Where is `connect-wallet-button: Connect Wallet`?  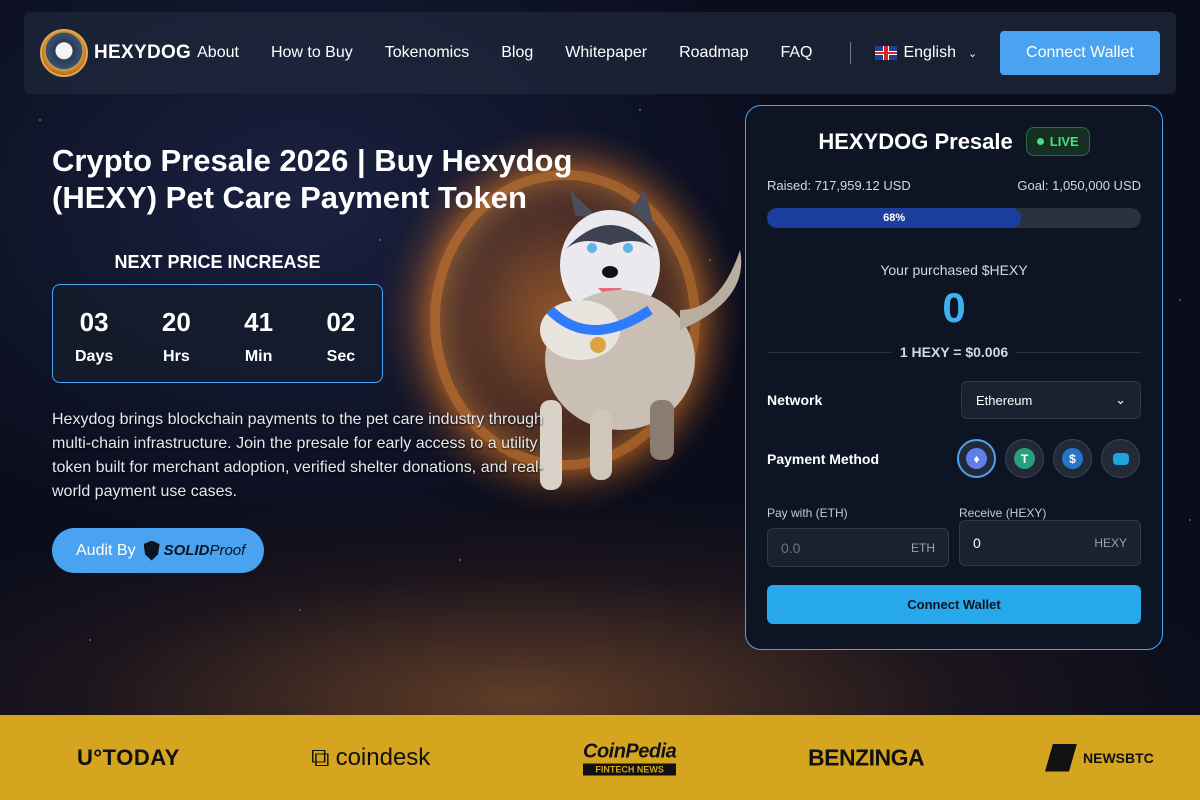 connect-wallet-button: Connect Wallet is located at coordinates (1080, 53).